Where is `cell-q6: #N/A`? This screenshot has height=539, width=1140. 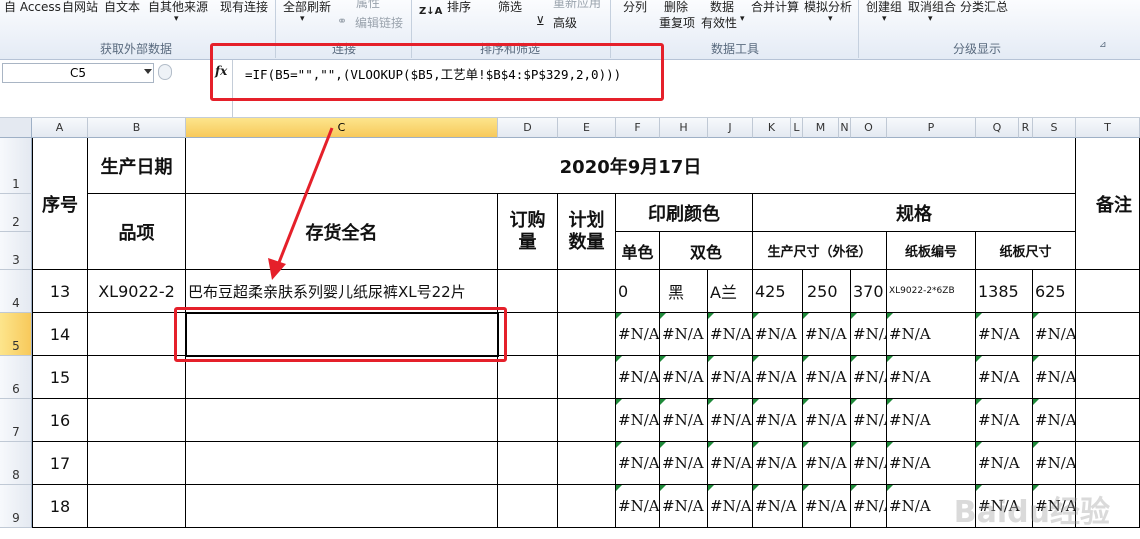
cell-q6: #N/A is located at coordinates (1004, 377).